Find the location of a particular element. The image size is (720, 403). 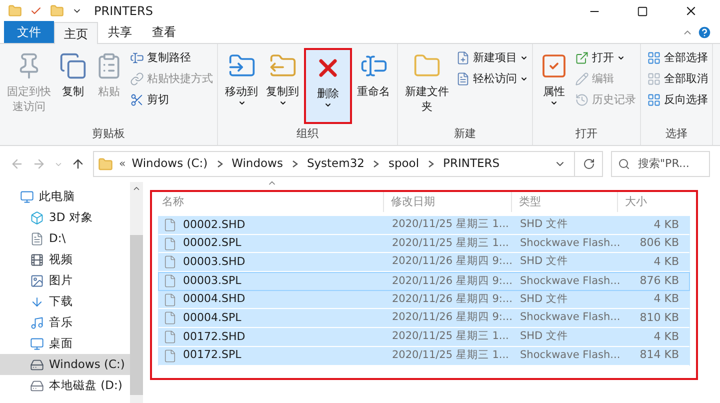

ribbon-small-button: 复制路径 is located at coordinates (171, 58).